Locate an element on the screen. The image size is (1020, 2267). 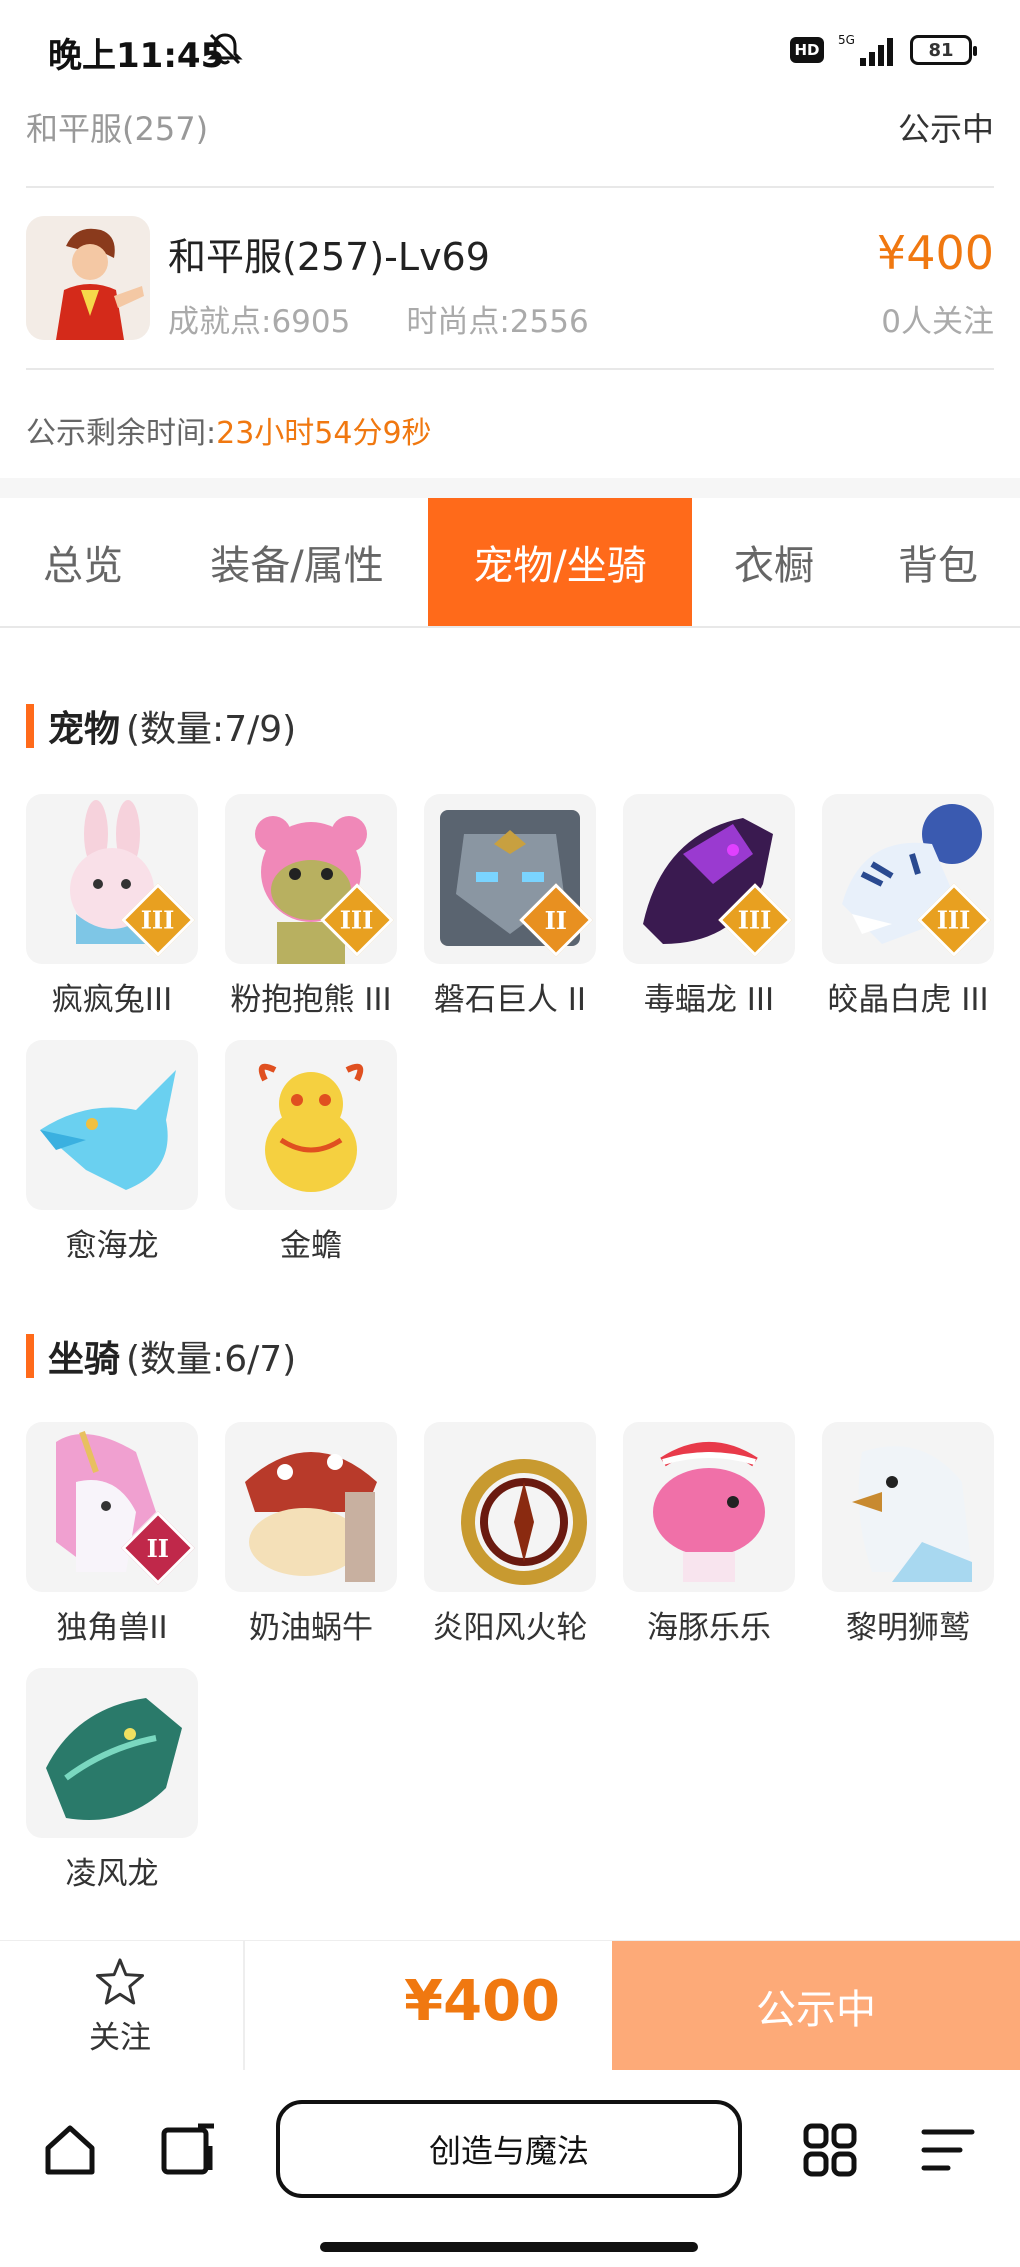
battery-indicator: 81 is located at coordinates (943, 50).